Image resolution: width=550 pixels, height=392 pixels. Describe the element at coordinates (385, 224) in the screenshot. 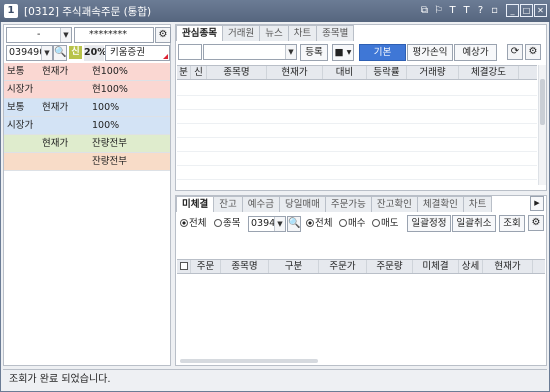

I see `side-sell-radio: 매도` at that location.